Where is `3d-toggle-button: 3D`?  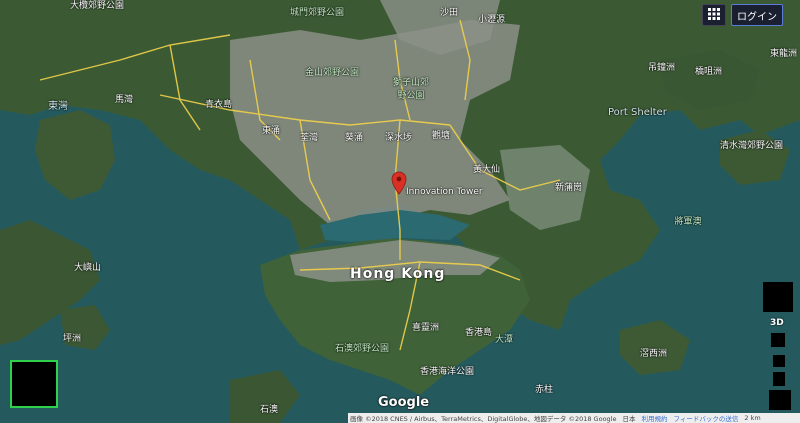 3d-toggle-button: 3D is located at coordinates (777, 323).